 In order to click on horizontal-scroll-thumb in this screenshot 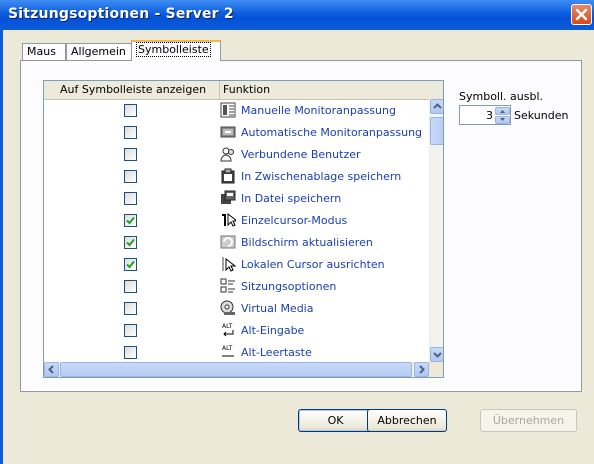, I will do `click(236, 369)`.